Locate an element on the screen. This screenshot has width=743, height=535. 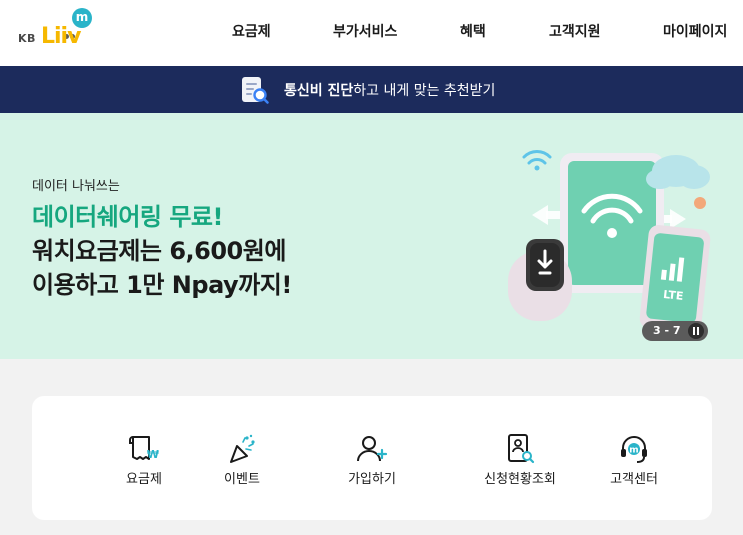
headset-icon: m is located at coordinates (634, 449).